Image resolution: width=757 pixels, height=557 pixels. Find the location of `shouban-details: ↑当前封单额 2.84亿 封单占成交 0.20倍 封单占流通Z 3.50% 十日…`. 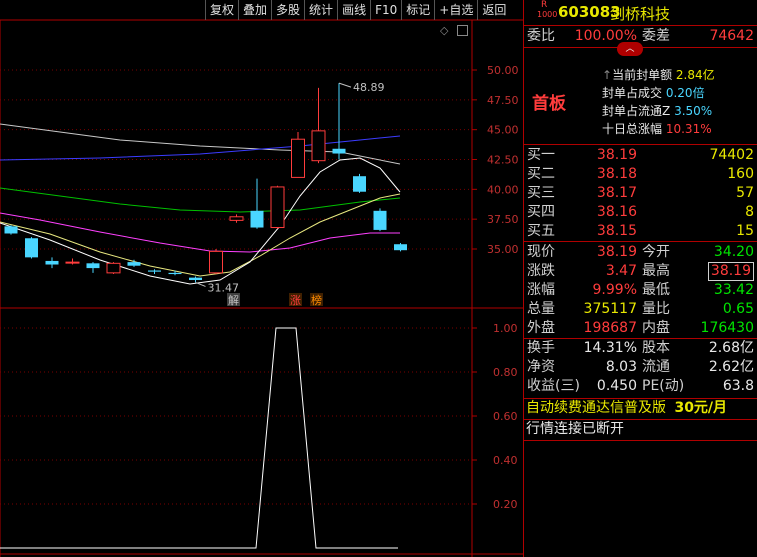

shouban-details: ↑当前封单额 2.84亿 封单占成交 0.20倍 封单占流通Z 3.50% 十日… is located at coordinates (658, 102).